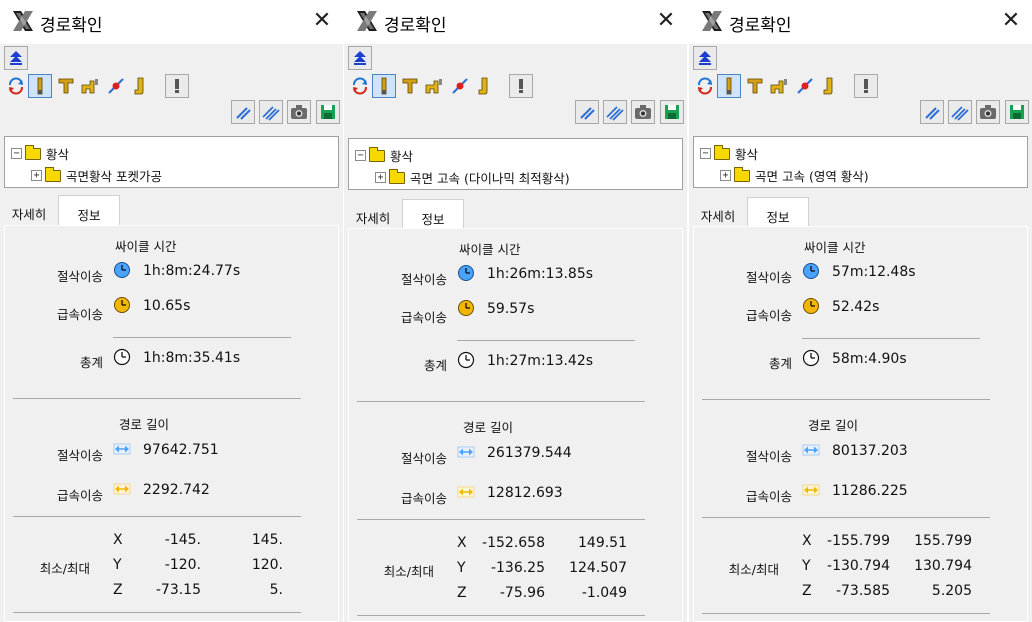 This screenshot has width=1032, height=622. I want to click on display-path-icon, so click(932, 113).